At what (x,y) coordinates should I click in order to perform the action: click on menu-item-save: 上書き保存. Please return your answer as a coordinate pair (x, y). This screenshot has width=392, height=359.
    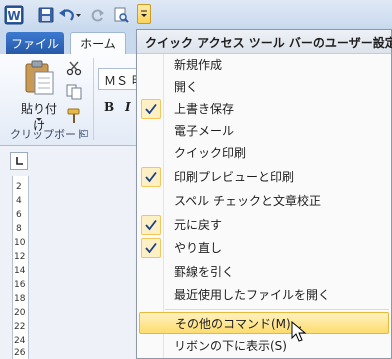
    Looking at the image, I should click on (264, 109).